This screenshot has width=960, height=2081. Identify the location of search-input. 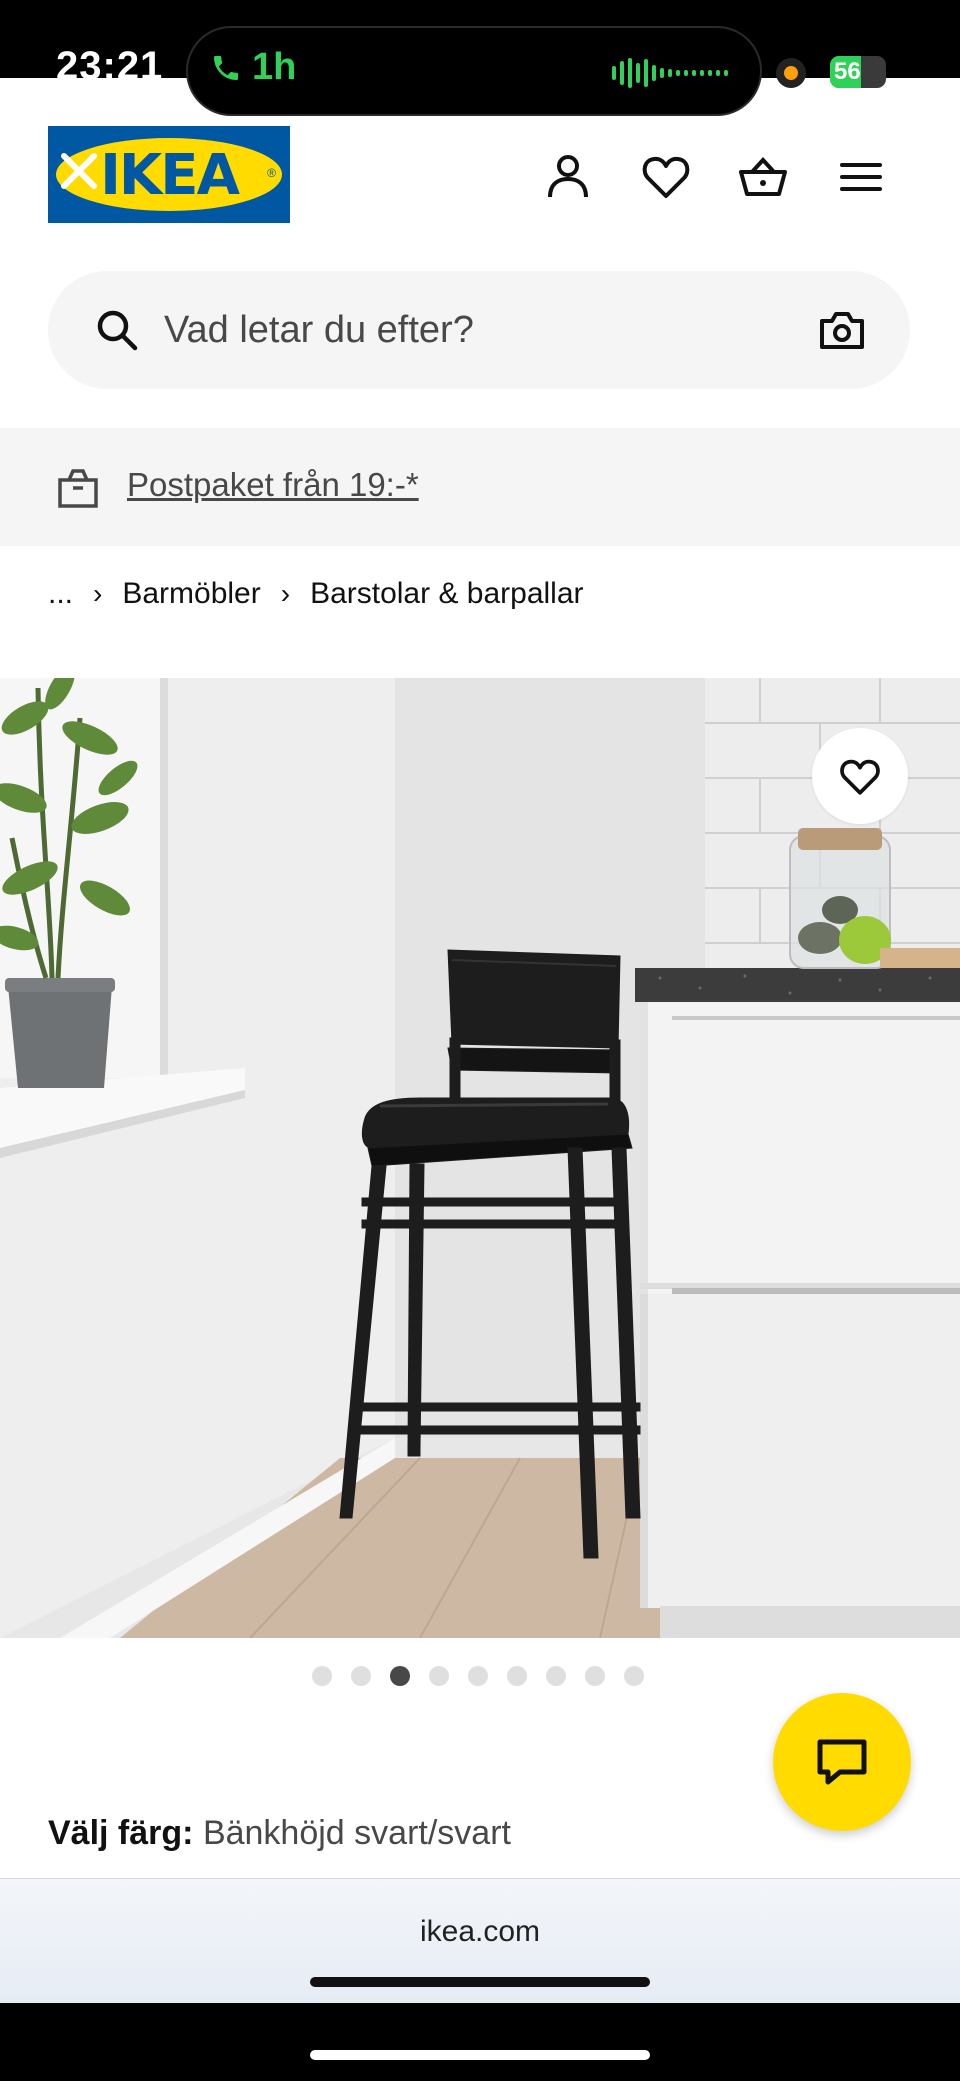
(484, 330).